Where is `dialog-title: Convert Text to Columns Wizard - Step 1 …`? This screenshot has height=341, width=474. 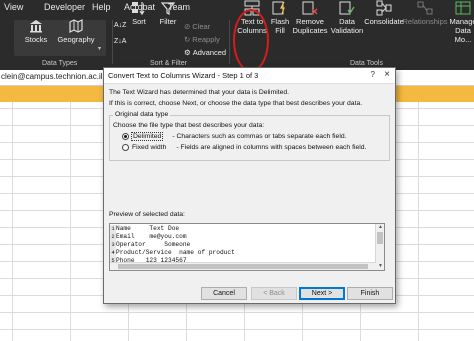 dialog-title: Convert Text to Columns Wizard - Step 1 … is located at coordinates (183, 75).